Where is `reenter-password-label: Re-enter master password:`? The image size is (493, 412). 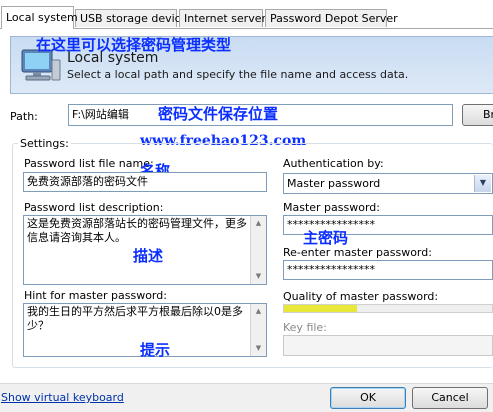 reenter-password-label: Re-enter master password: is located at coordinates (357, 252).